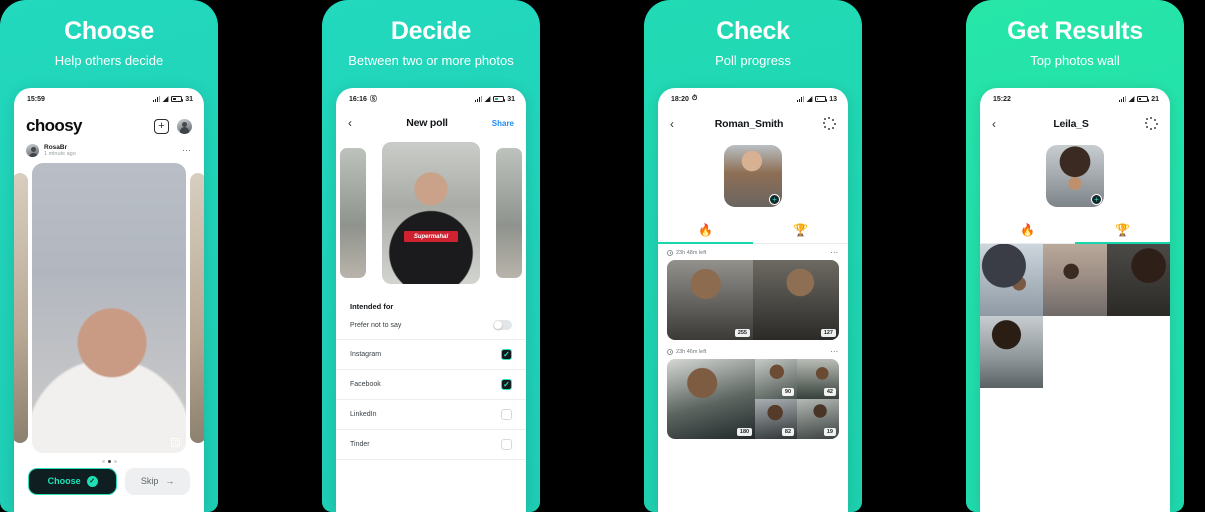 The image size is (1205, 512). I want to click on strip-next-photo, so click(509, 213).